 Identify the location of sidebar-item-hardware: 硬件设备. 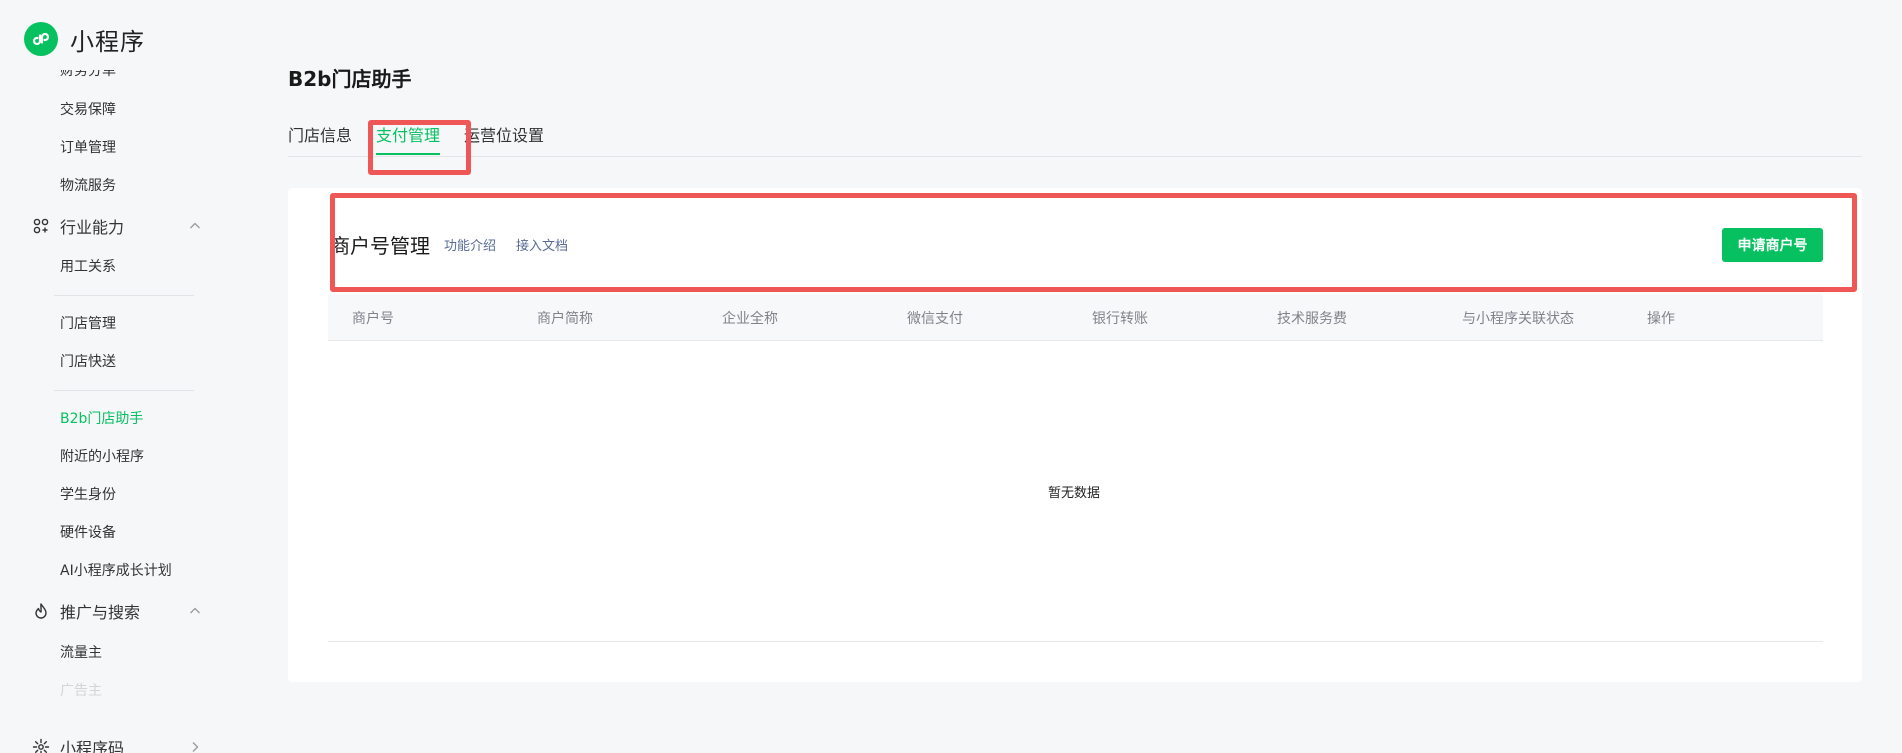
(88, 533).